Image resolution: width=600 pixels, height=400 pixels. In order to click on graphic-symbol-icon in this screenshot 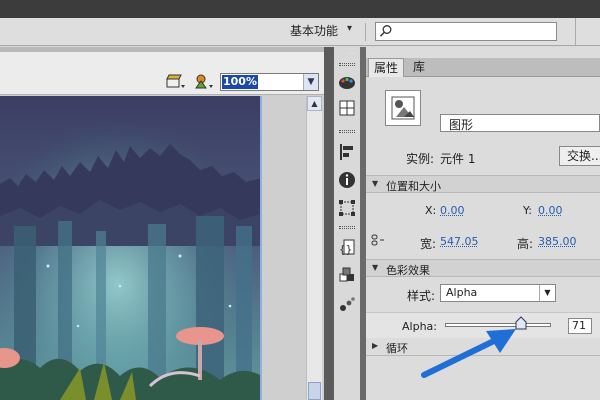, I will do `click(403, 108)`.